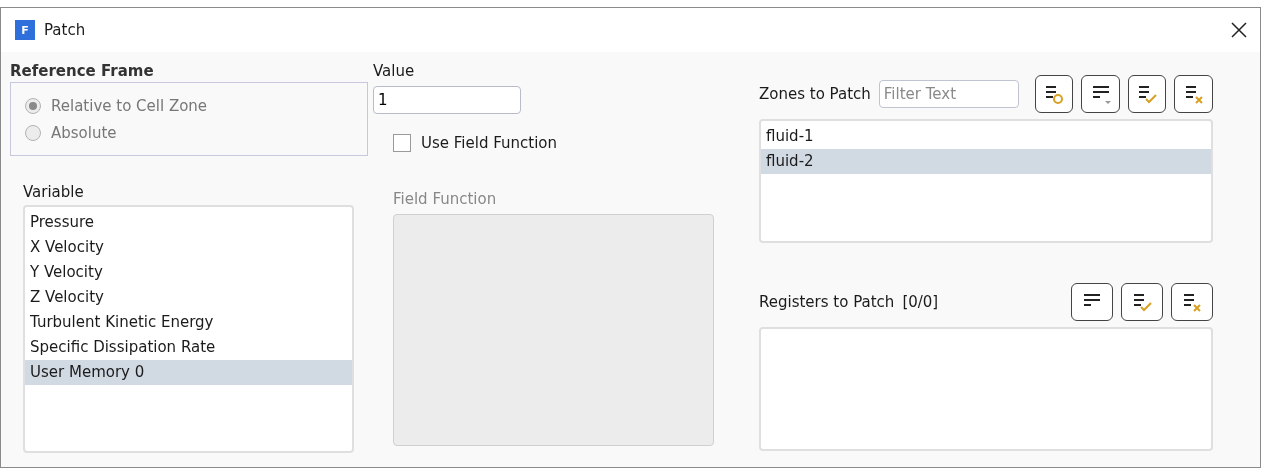  I want to click on value-field: 1, so click(447, 100).